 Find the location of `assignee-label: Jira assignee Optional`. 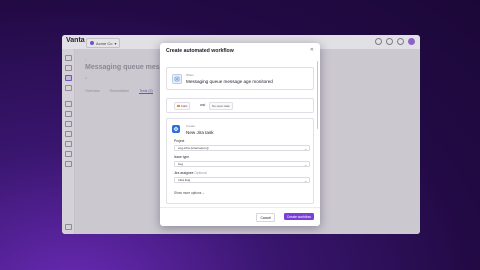

assignee-label: Jira assignee Optional is located at coordinates (190, 173).